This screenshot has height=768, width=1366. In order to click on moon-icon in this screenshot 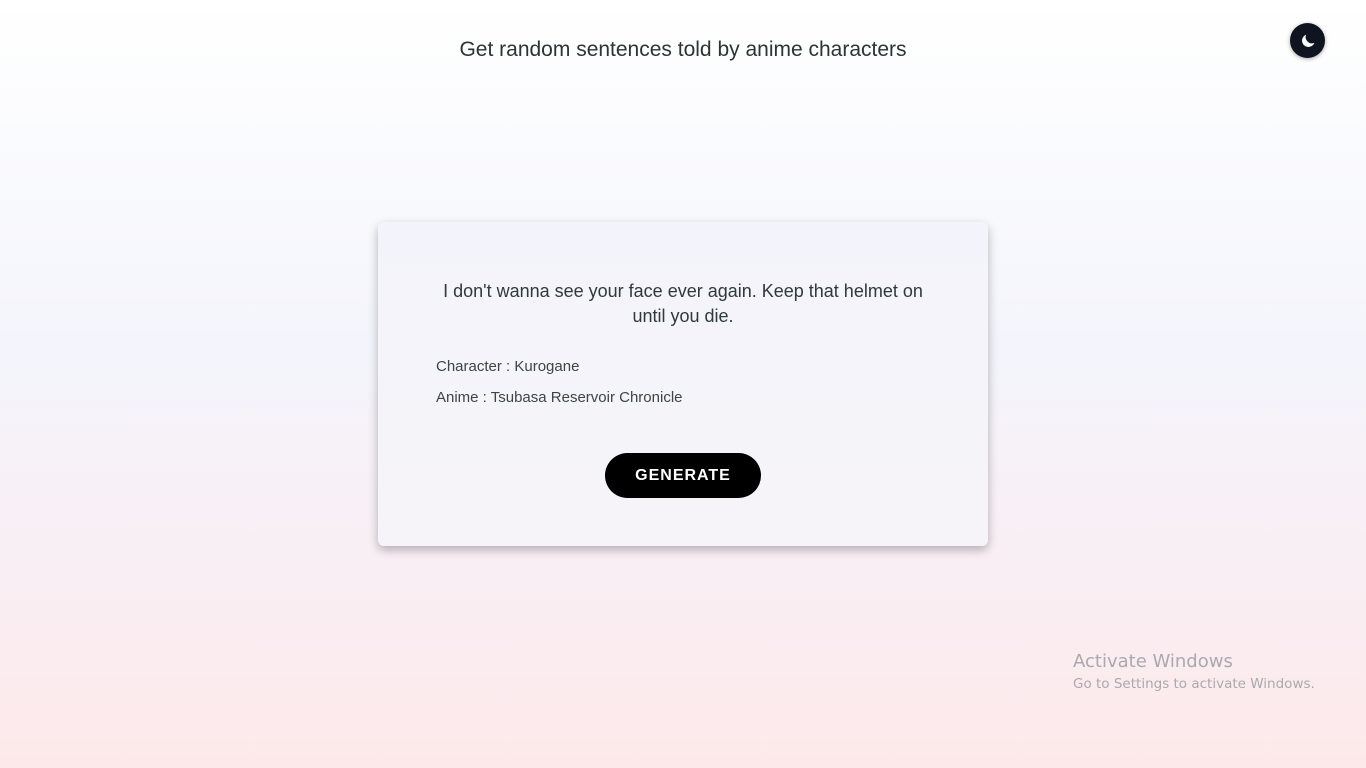, I will do `click(1308, 41)`.